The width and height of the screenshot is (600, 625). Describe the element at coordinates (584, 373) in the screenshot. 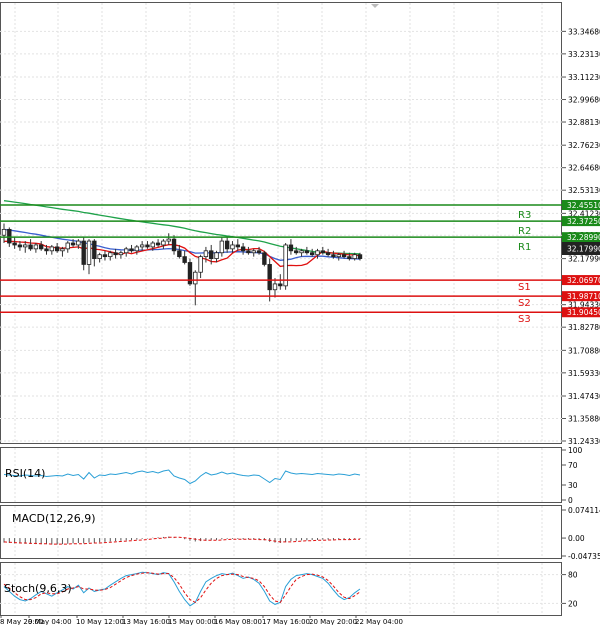

I see `price-tick-label: 31.59330` at that location.